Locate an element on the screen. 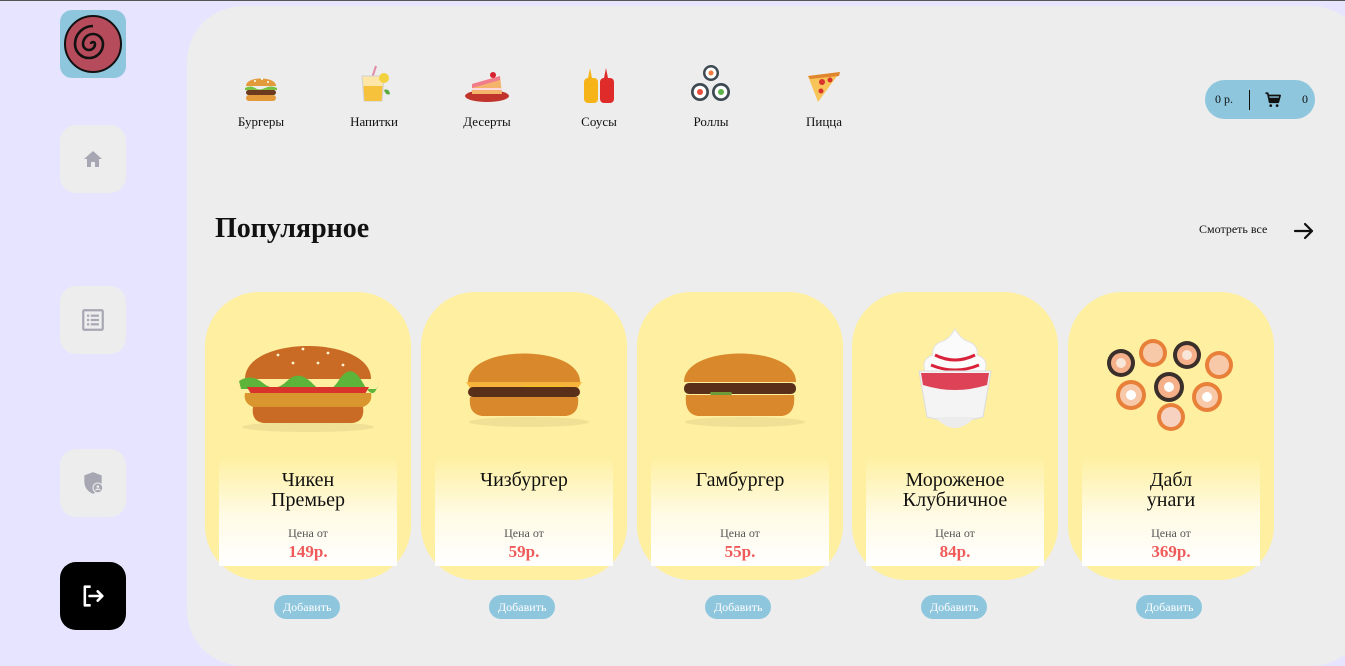  product-info: Мороженое Клубничное Цена от 84р. is located at coordinates (955, 511).